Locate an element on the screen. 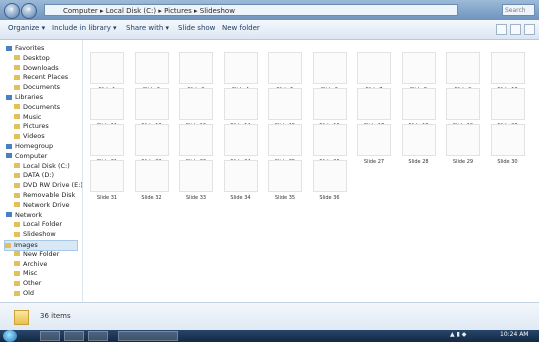 The height and width of the screenshot is (342, 539). nav-item: Downloads is located at coordinates (36, 68).